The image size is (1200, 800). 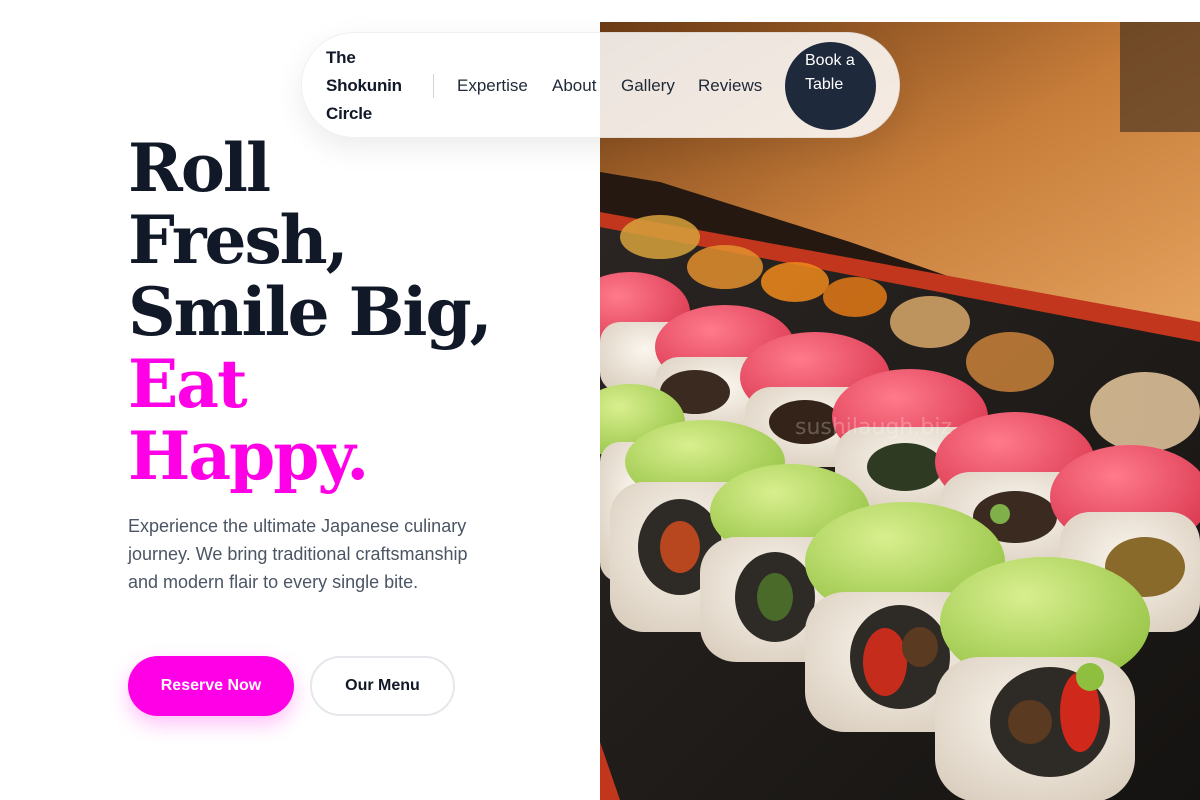 I want to click on book-table-button: Book a Table, so click(x=830, y=86).